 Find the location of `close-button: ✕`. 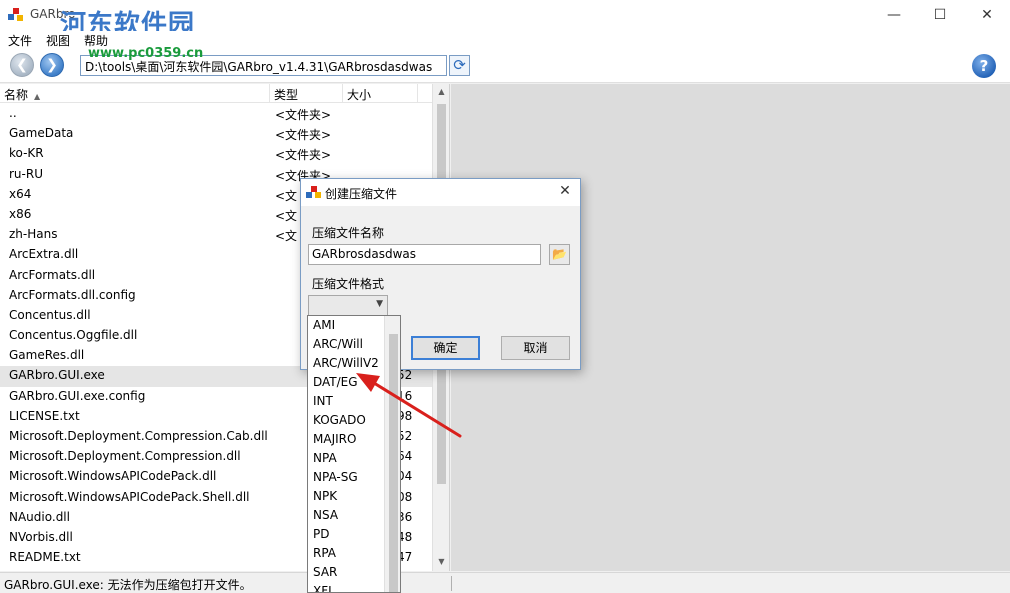

close-button: ✕ is located at coordinates (987, 15).